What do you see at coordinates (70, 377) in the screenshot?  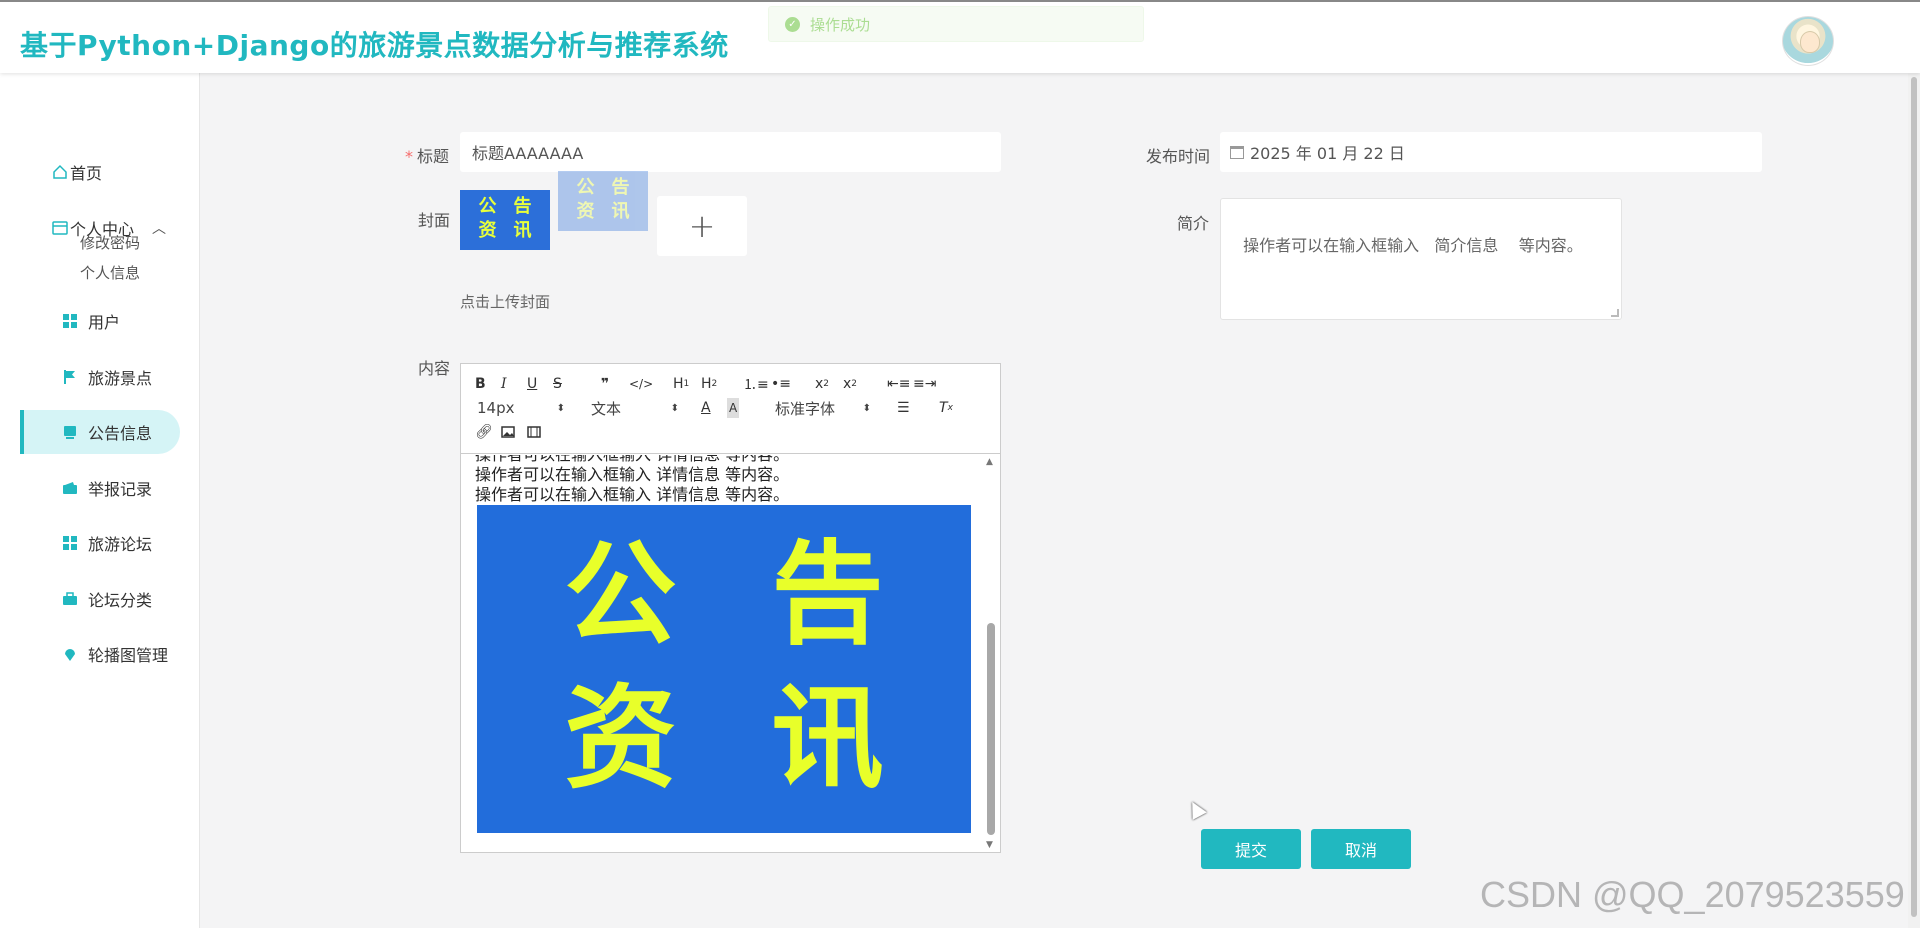 I see `flag-icon` at bounding box center [70, 377].